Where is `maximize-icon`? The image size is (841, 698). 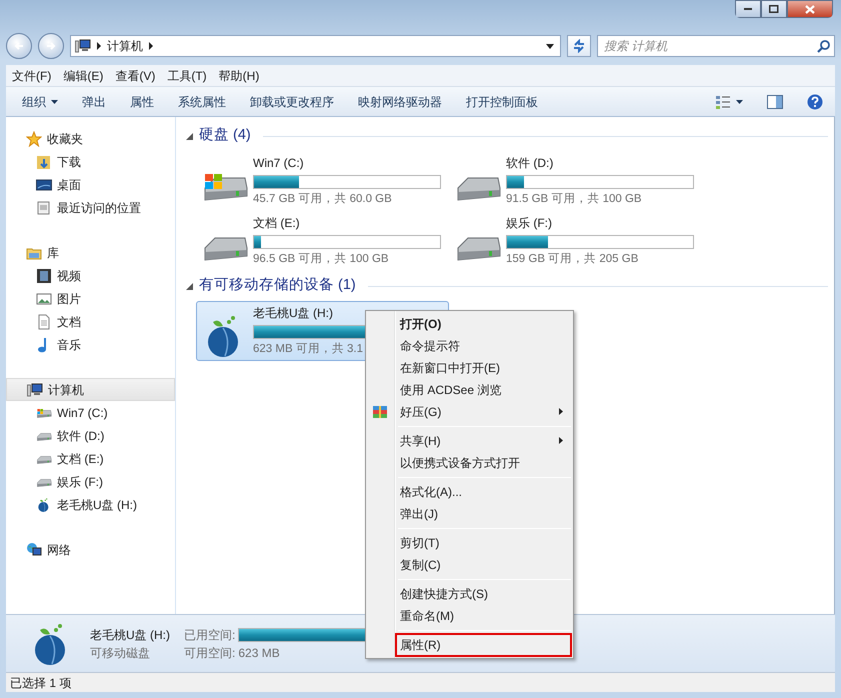
maximize-icon is located at coordinates (774, 9).